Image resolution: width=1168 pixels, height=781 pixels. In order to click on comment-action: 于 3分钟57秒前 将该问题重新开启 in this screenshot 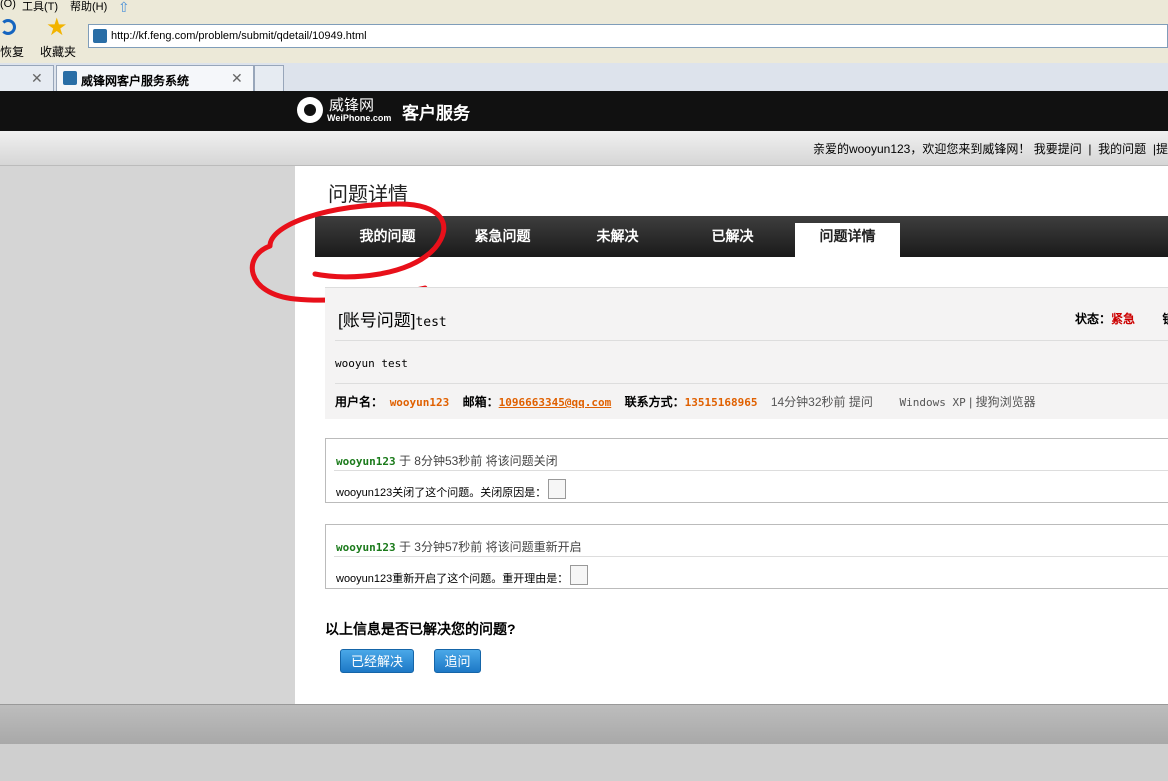, I will do `click(490, 547)`.